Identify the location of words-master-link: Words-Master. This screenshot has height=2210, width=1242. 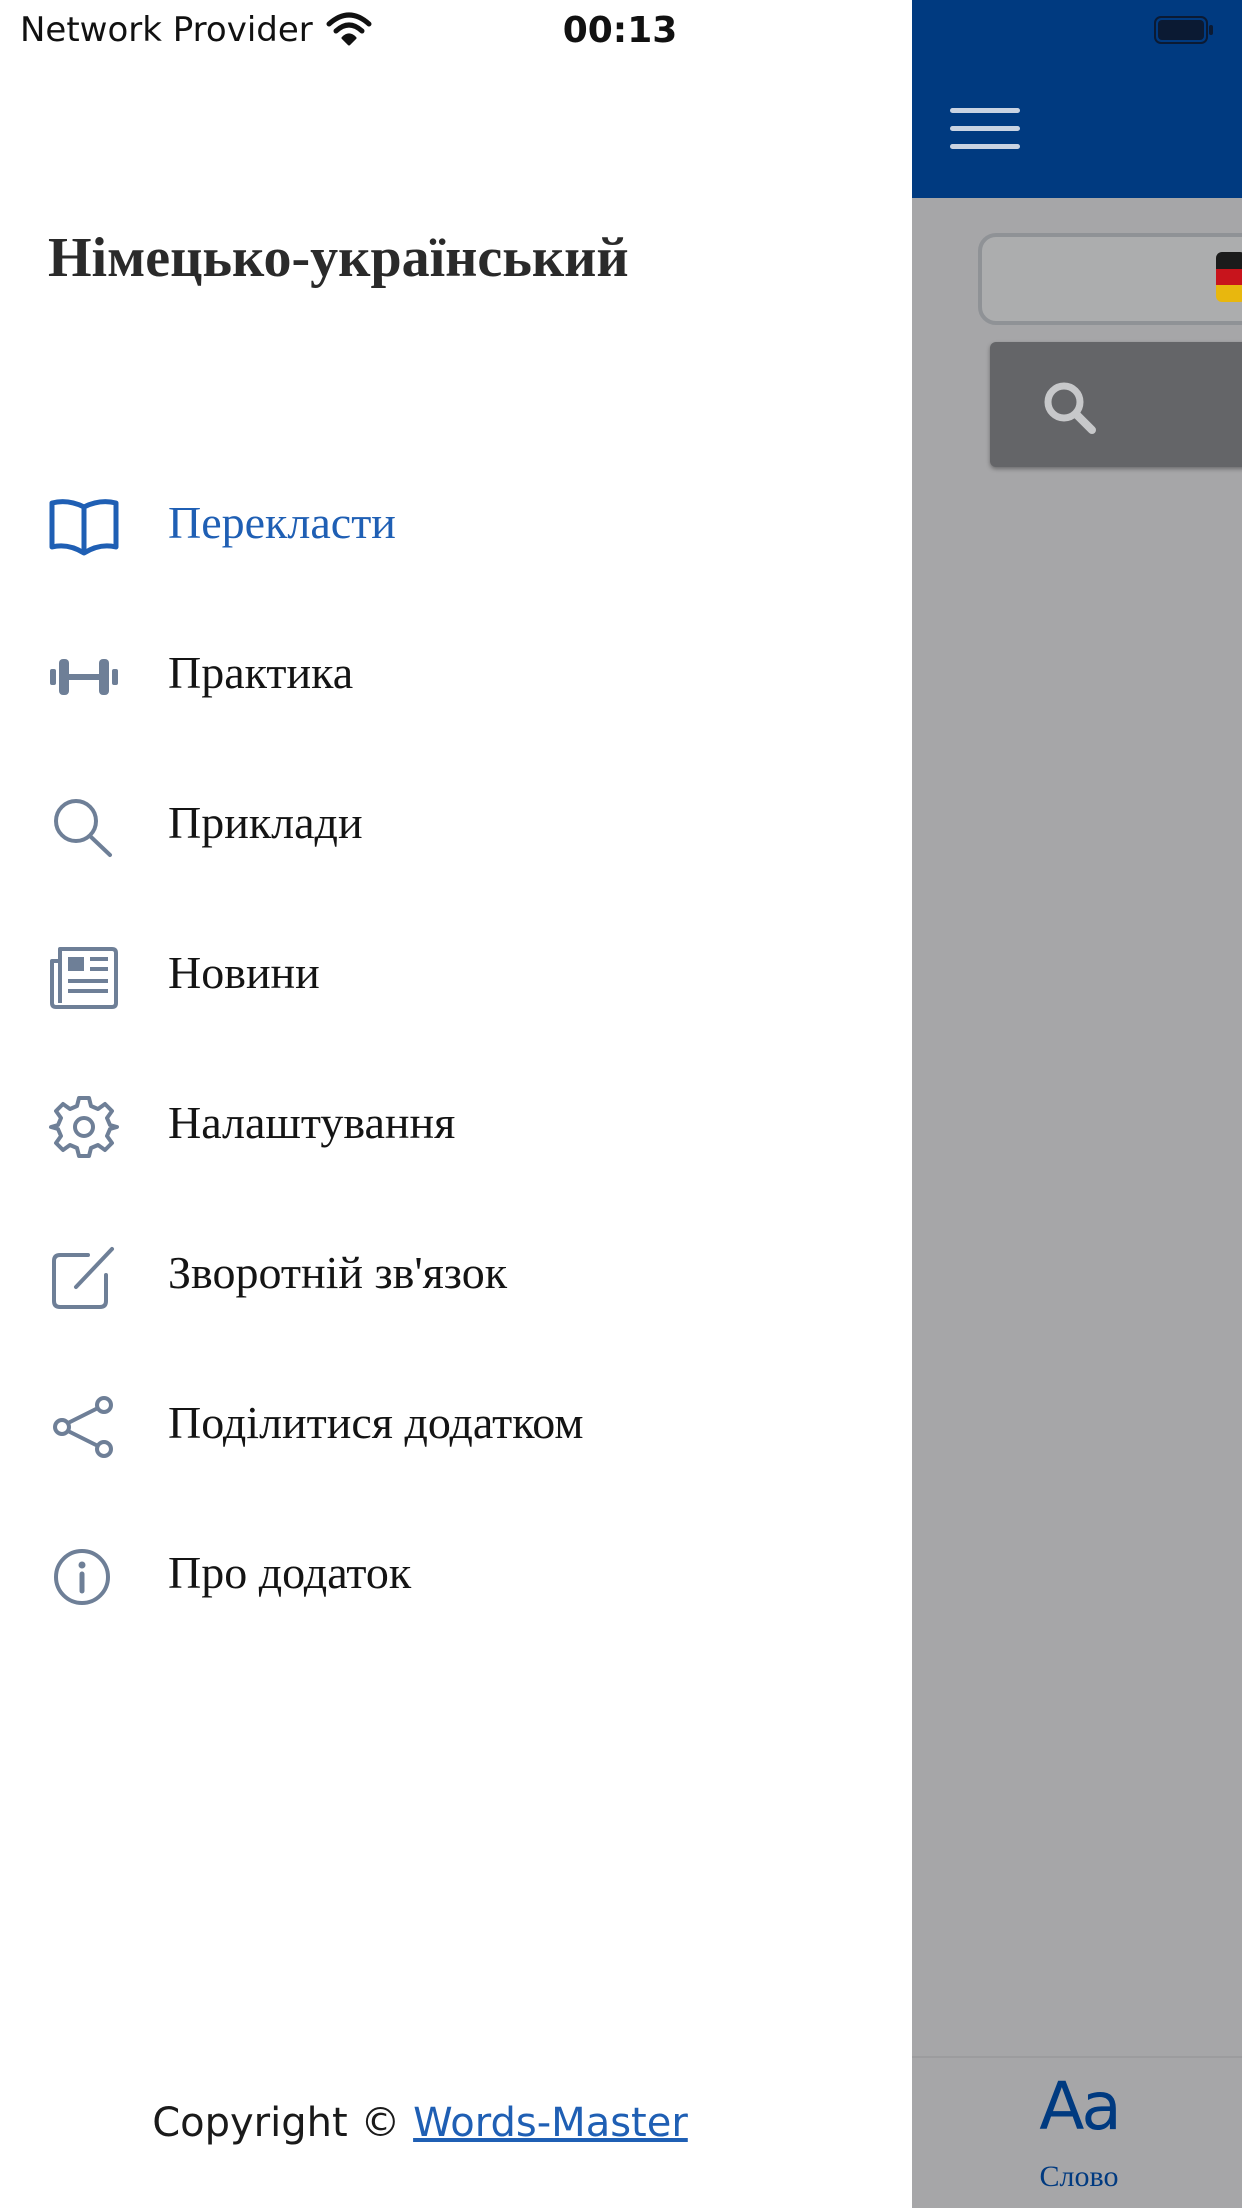
(550, 2123).